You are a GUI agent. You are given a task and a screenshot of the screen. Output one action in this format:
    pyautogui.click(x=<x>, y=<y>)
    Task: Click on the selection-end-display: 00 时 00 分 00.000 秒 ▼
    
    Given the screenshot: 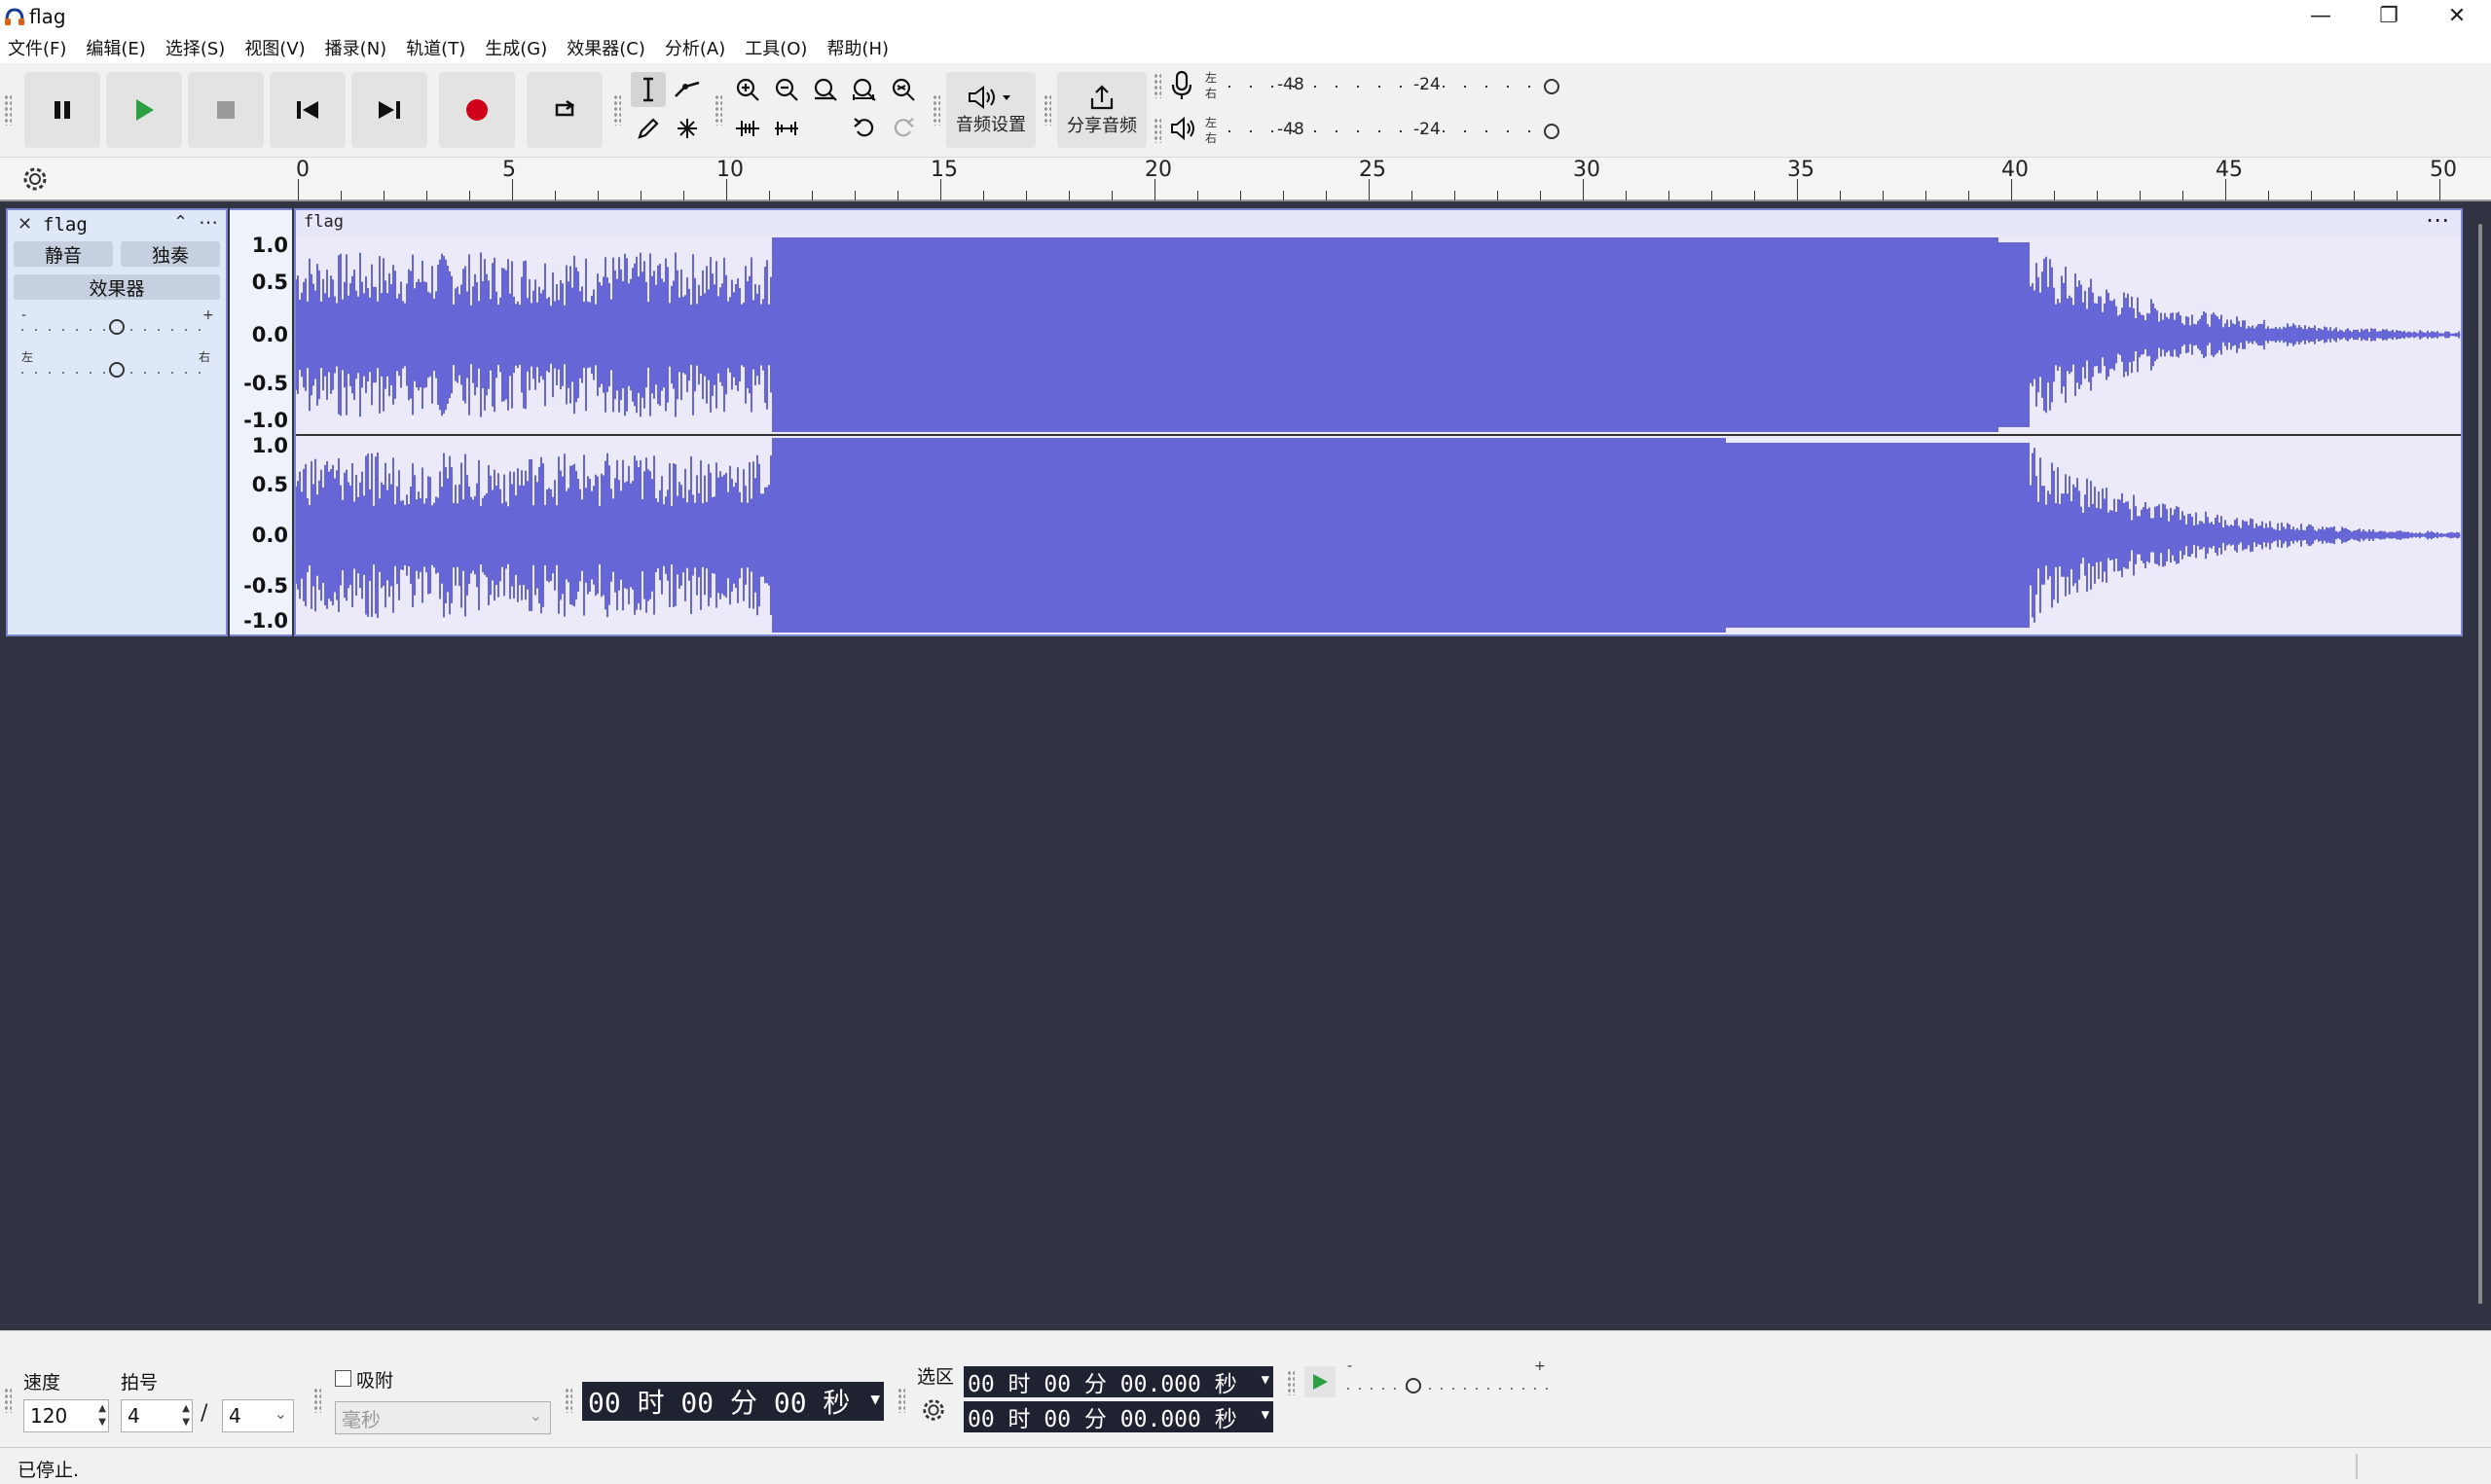 What is the action you would take?
    pyautogui.click(x=1118, y=1417)
    